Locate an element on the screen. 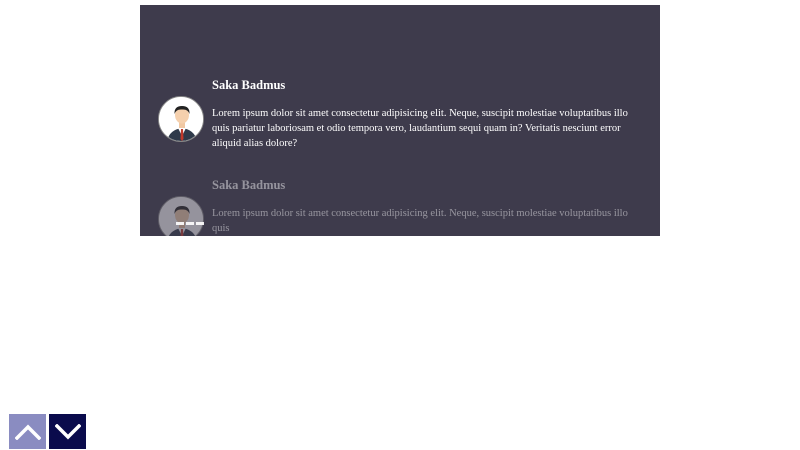  chevron-up-icon is located at coordinates (27, 432).